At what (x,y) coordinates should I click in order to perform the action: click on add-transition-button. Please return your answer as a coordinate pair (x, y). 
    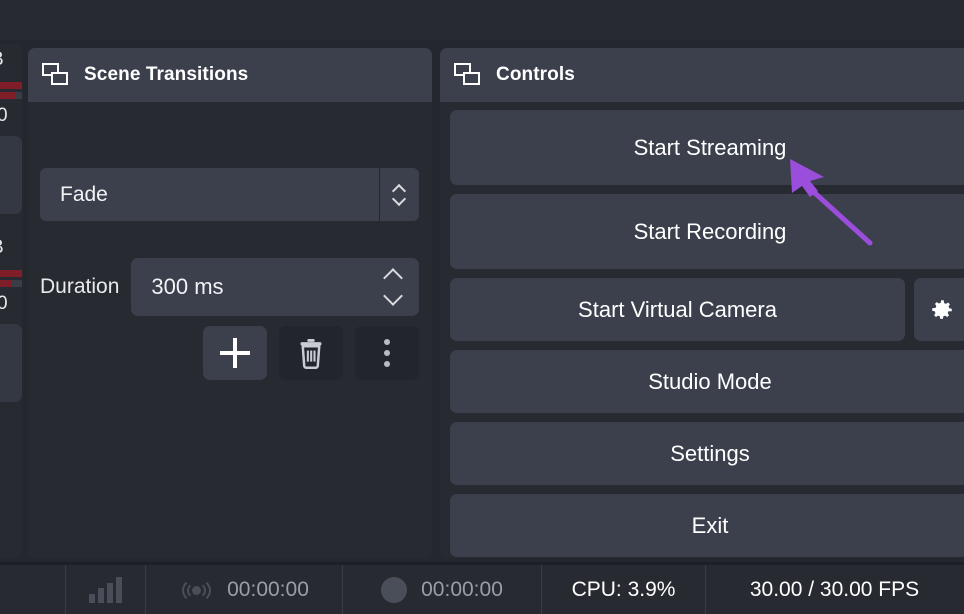
    Looking at the image, I should click on (235, 353).